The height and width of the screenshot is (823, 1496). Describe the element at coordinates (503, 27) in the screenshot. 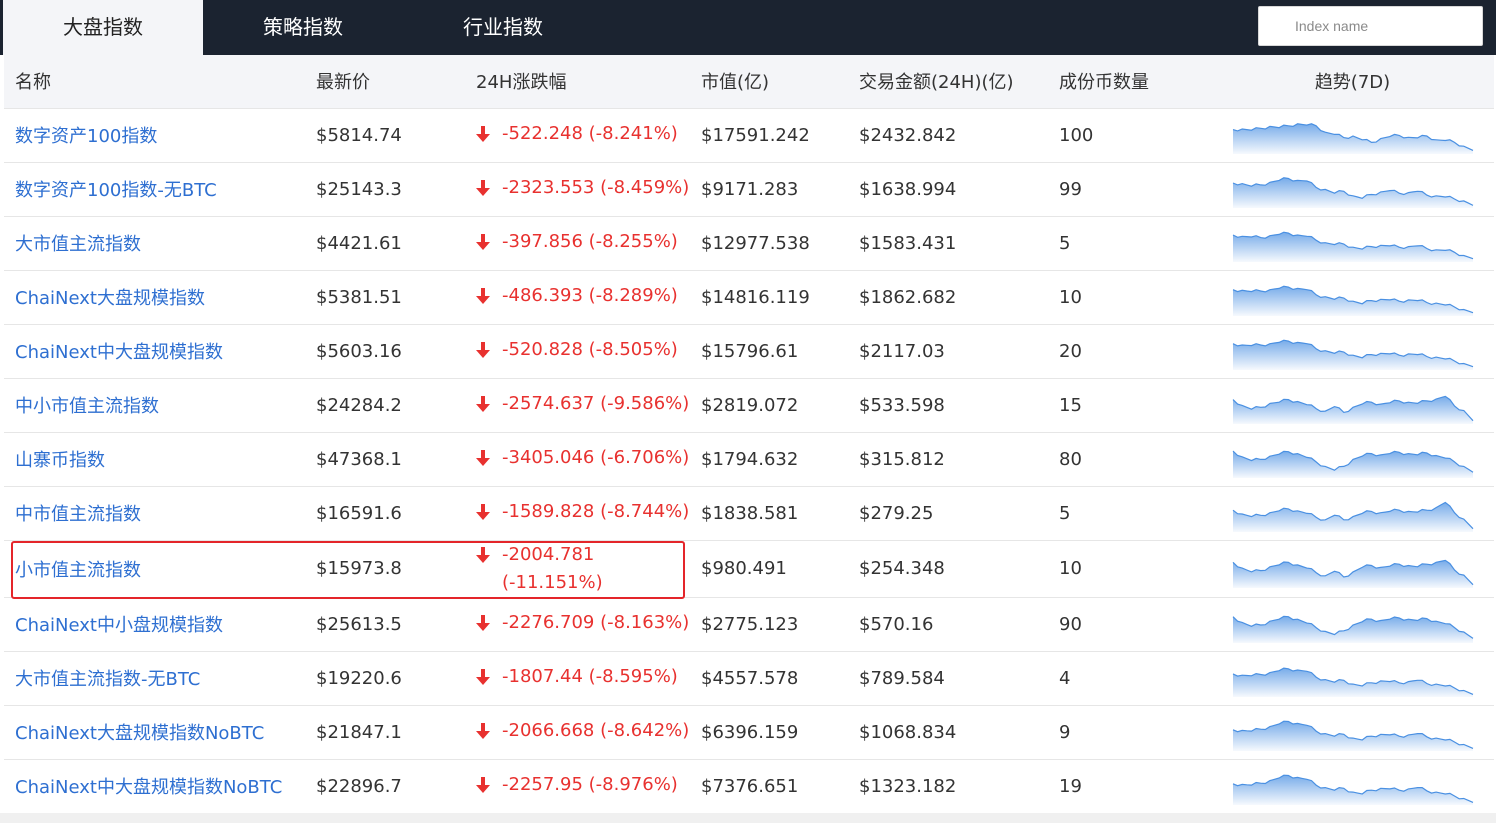

I see `tab-industry-index: 行业指数` at that location.